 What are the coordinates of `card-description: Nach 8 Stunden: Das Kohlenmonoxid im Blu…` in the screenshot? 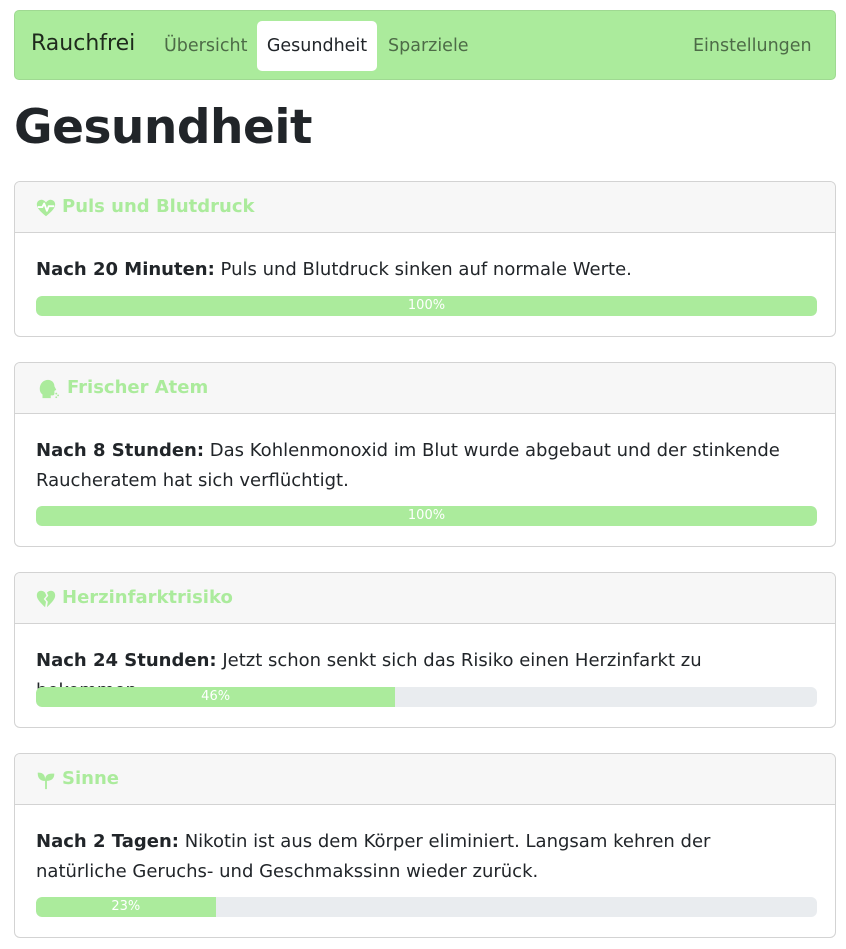 It's located at (416, 466).